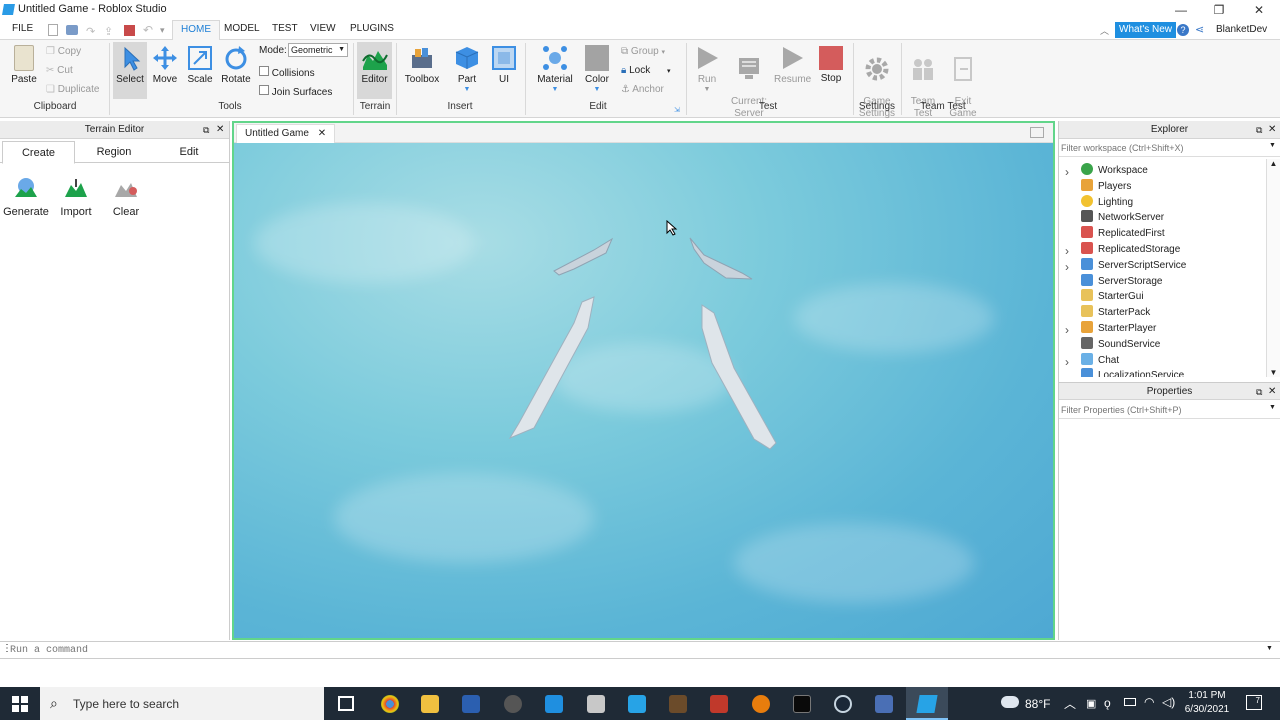 This screenshot has width=1280, height=720. What do you see at coordinates (1162, 171) in the screenshot?
I see `explorer-item-workspace: › Workspace` at bounding box center [1162, 171].